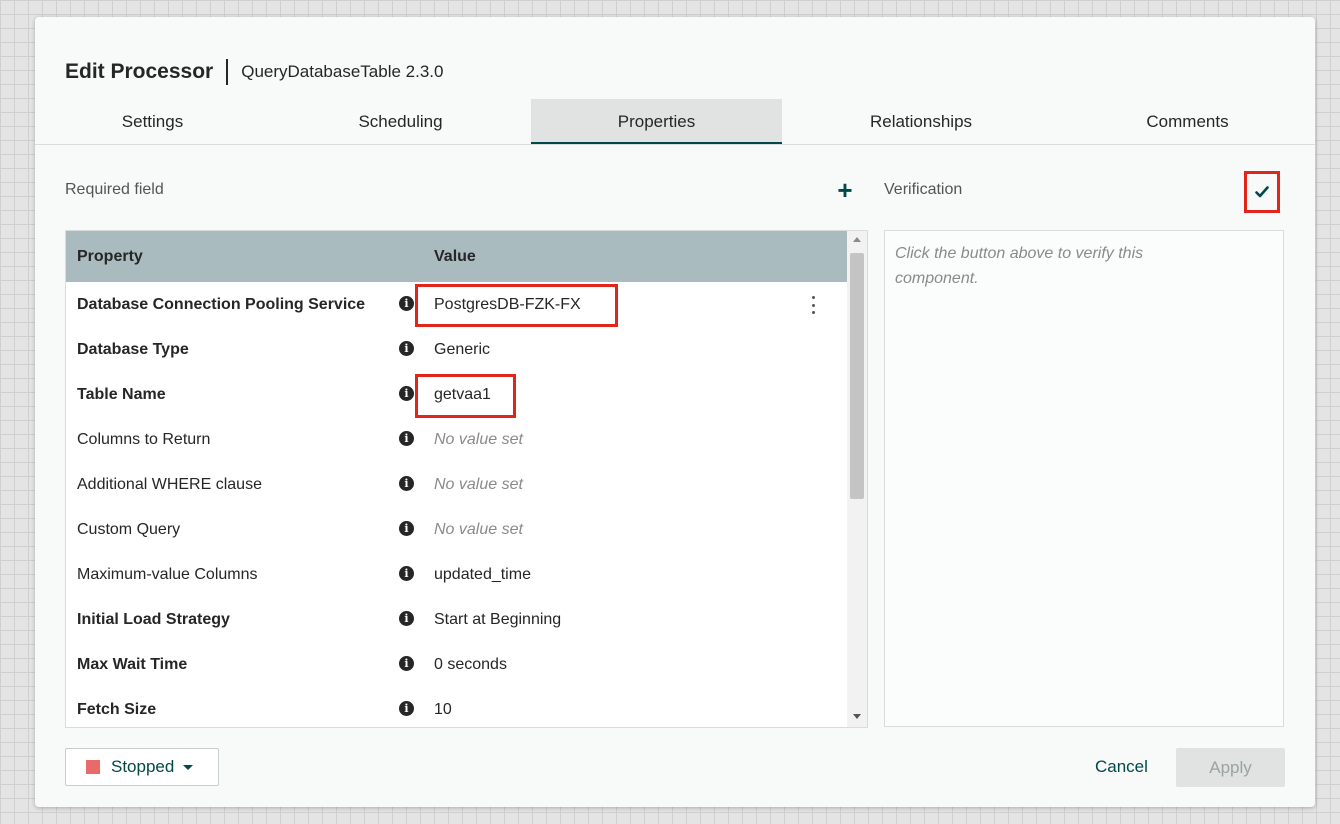 The image size is (1340, 824). What do you see at coordinates (923, 189) in the screenshot?
I see `verification-label: Verification` at bounding box center [923, 189].